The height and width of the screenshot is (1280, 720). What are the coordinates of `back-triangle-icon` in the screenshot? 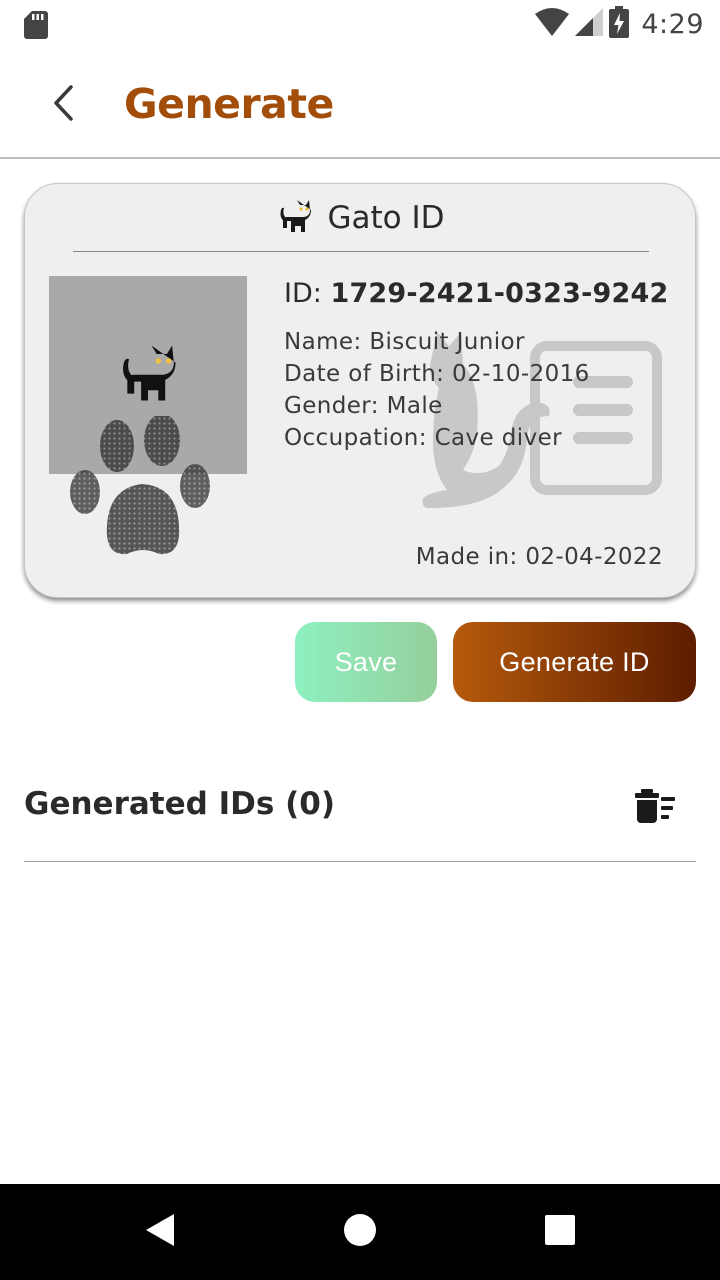 It's located at (160, 1232).